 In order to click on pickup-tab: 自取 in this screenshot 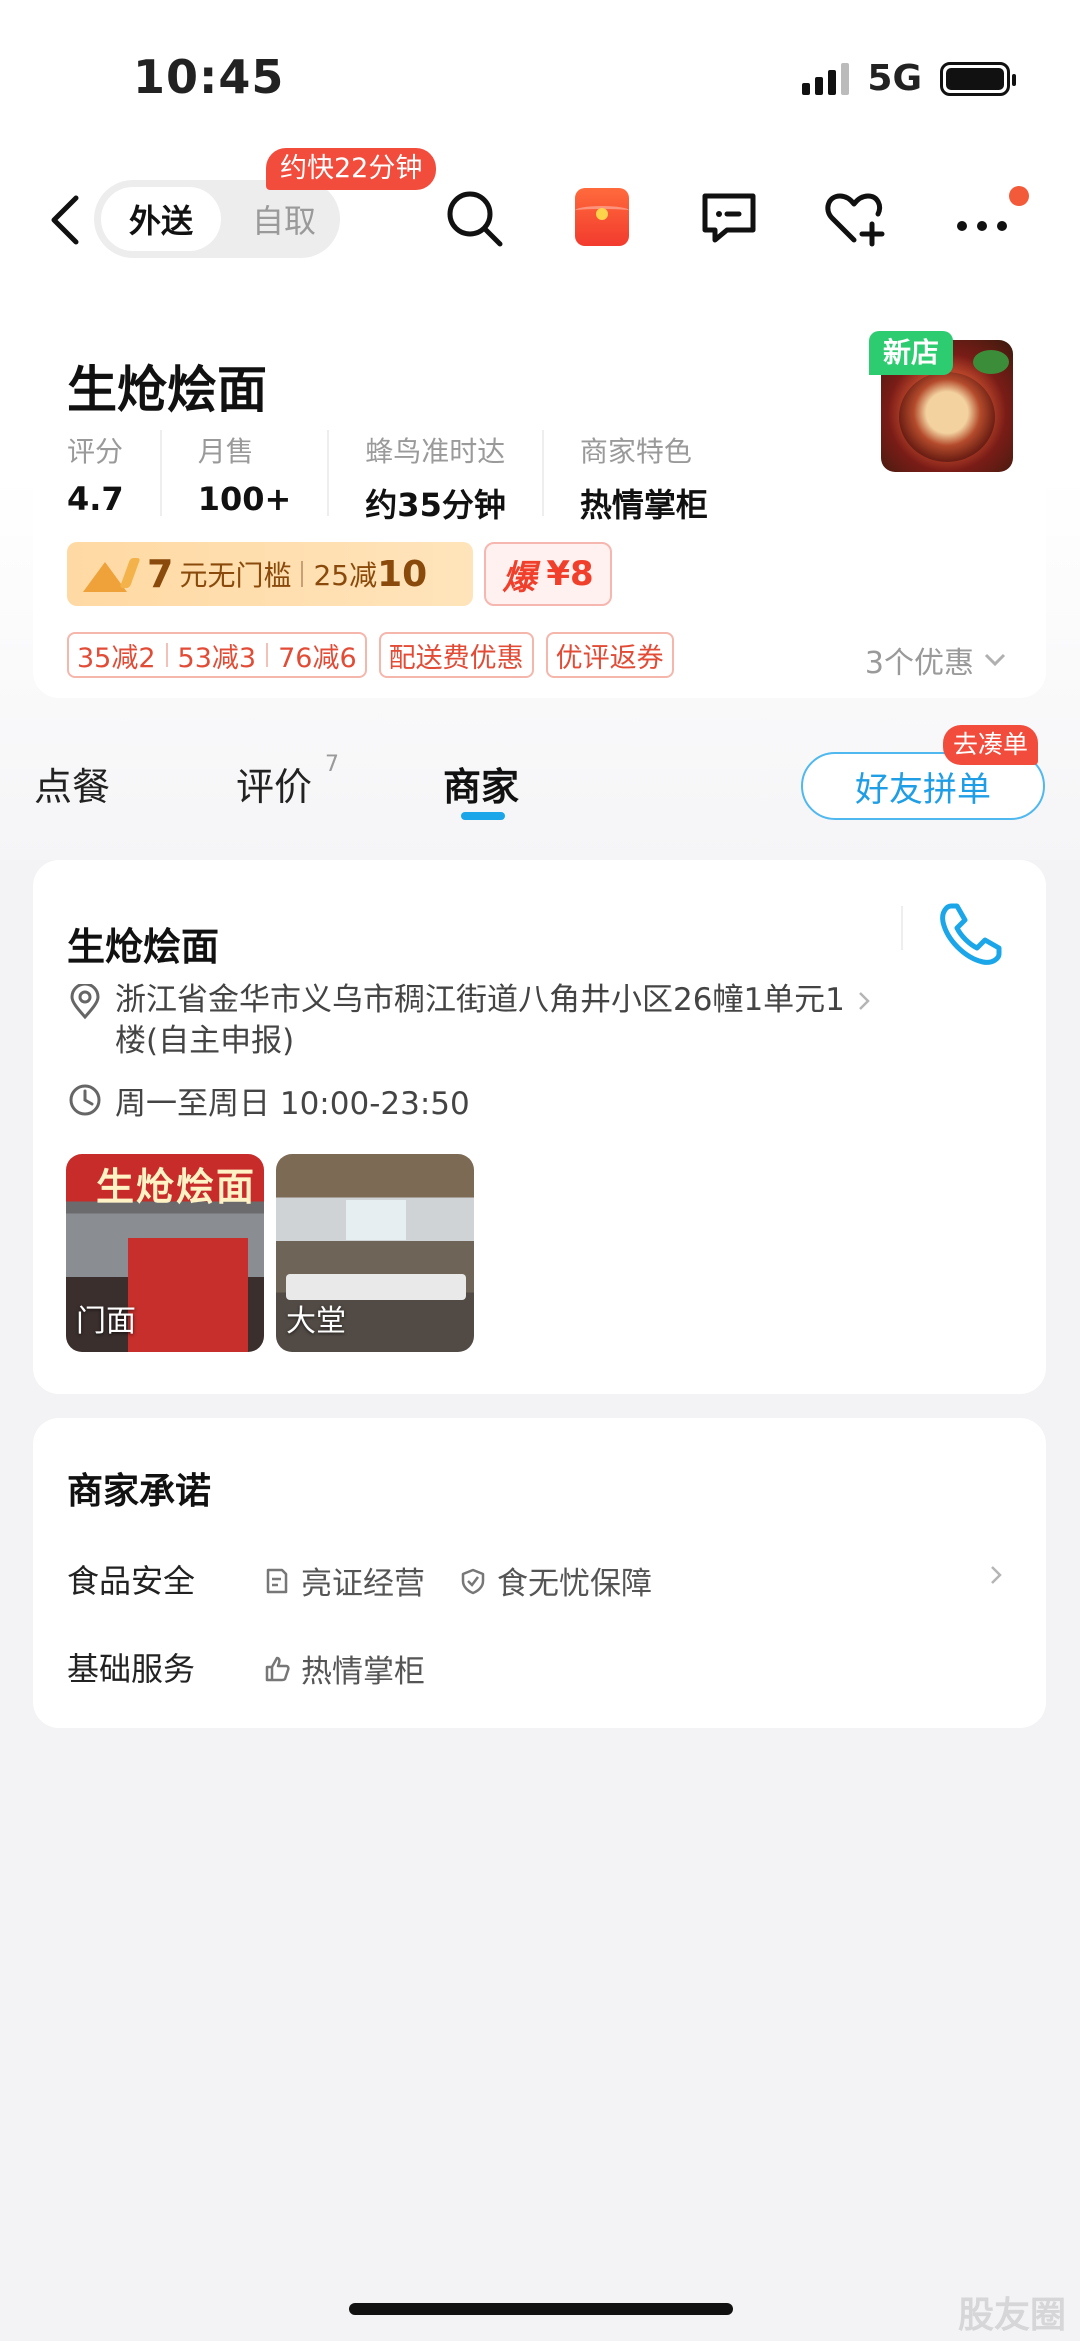, I will do `click(284, 219)`.